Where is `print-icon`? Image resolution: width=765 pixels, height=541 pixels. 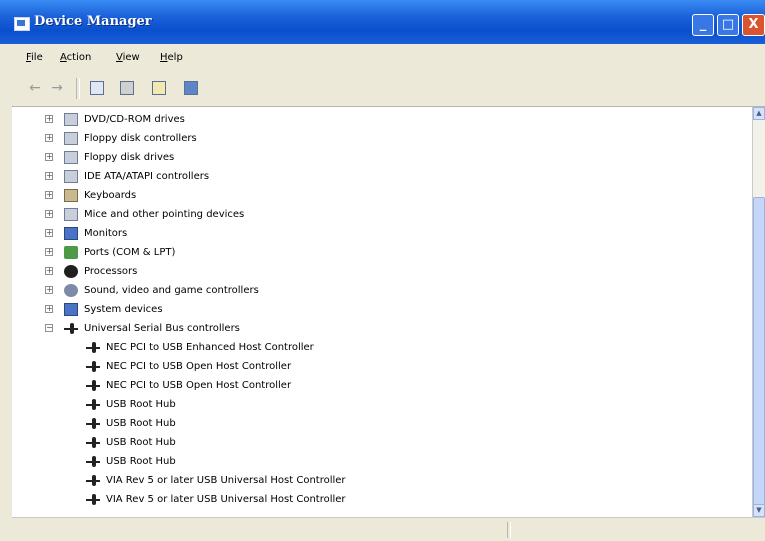
print-icon is located at coordinates (127, 88).